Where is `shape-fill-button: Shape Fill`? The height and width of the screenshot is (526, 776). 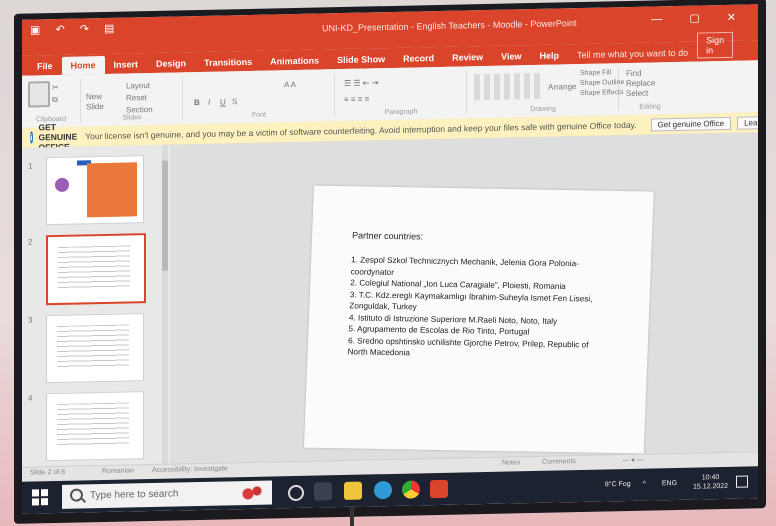
shape-fill-button: Shape Fill is located at coordinates (595, 73).